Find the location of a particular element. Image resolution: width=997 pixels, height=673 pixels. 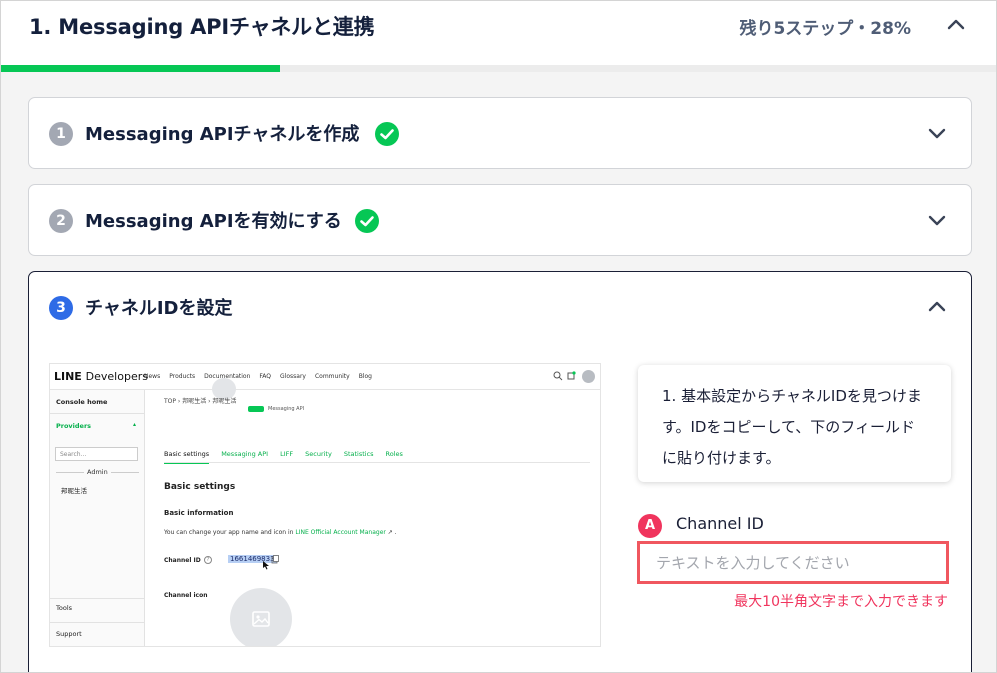

avatar is located at coordinates (588, 376).